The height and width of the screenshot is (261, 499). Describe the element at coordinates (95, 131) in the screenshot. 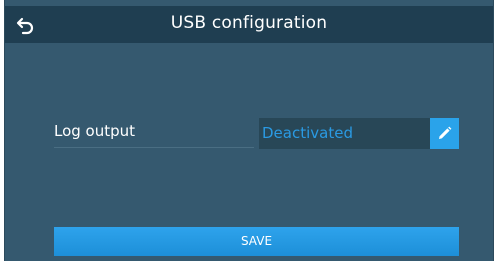

I see `log-output-label: Log output` at that location.